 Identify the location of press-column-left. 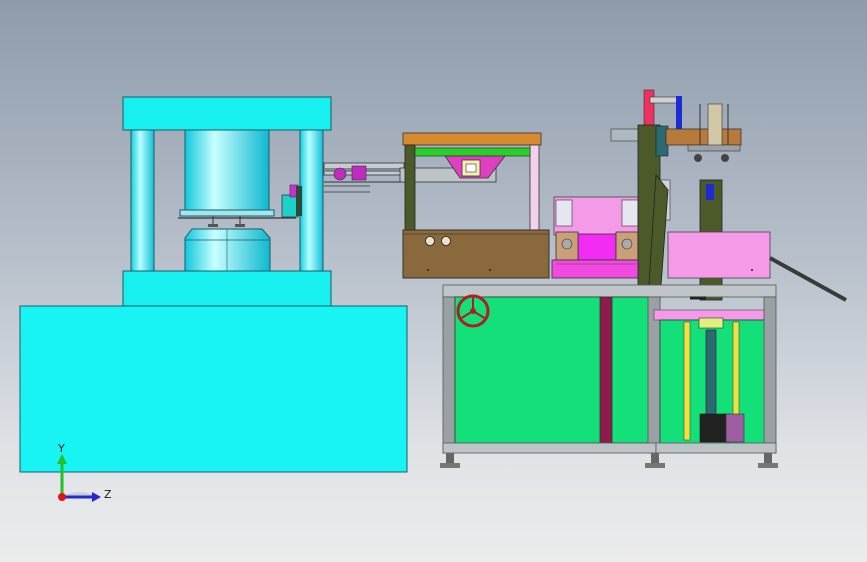
(142, 200).